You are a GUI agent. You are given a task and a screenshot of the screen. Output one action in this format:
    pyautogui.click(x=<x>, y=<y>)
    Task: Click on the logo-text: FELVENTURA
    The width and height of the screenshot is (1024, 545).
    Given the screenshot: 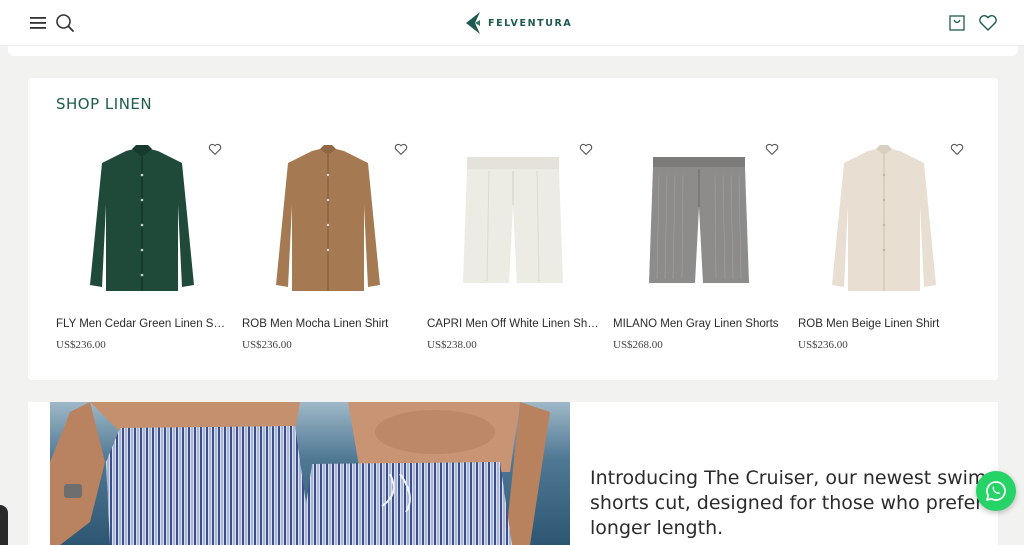 What is the action you would take?
    pyautogui.click(x=530, y=23)
    